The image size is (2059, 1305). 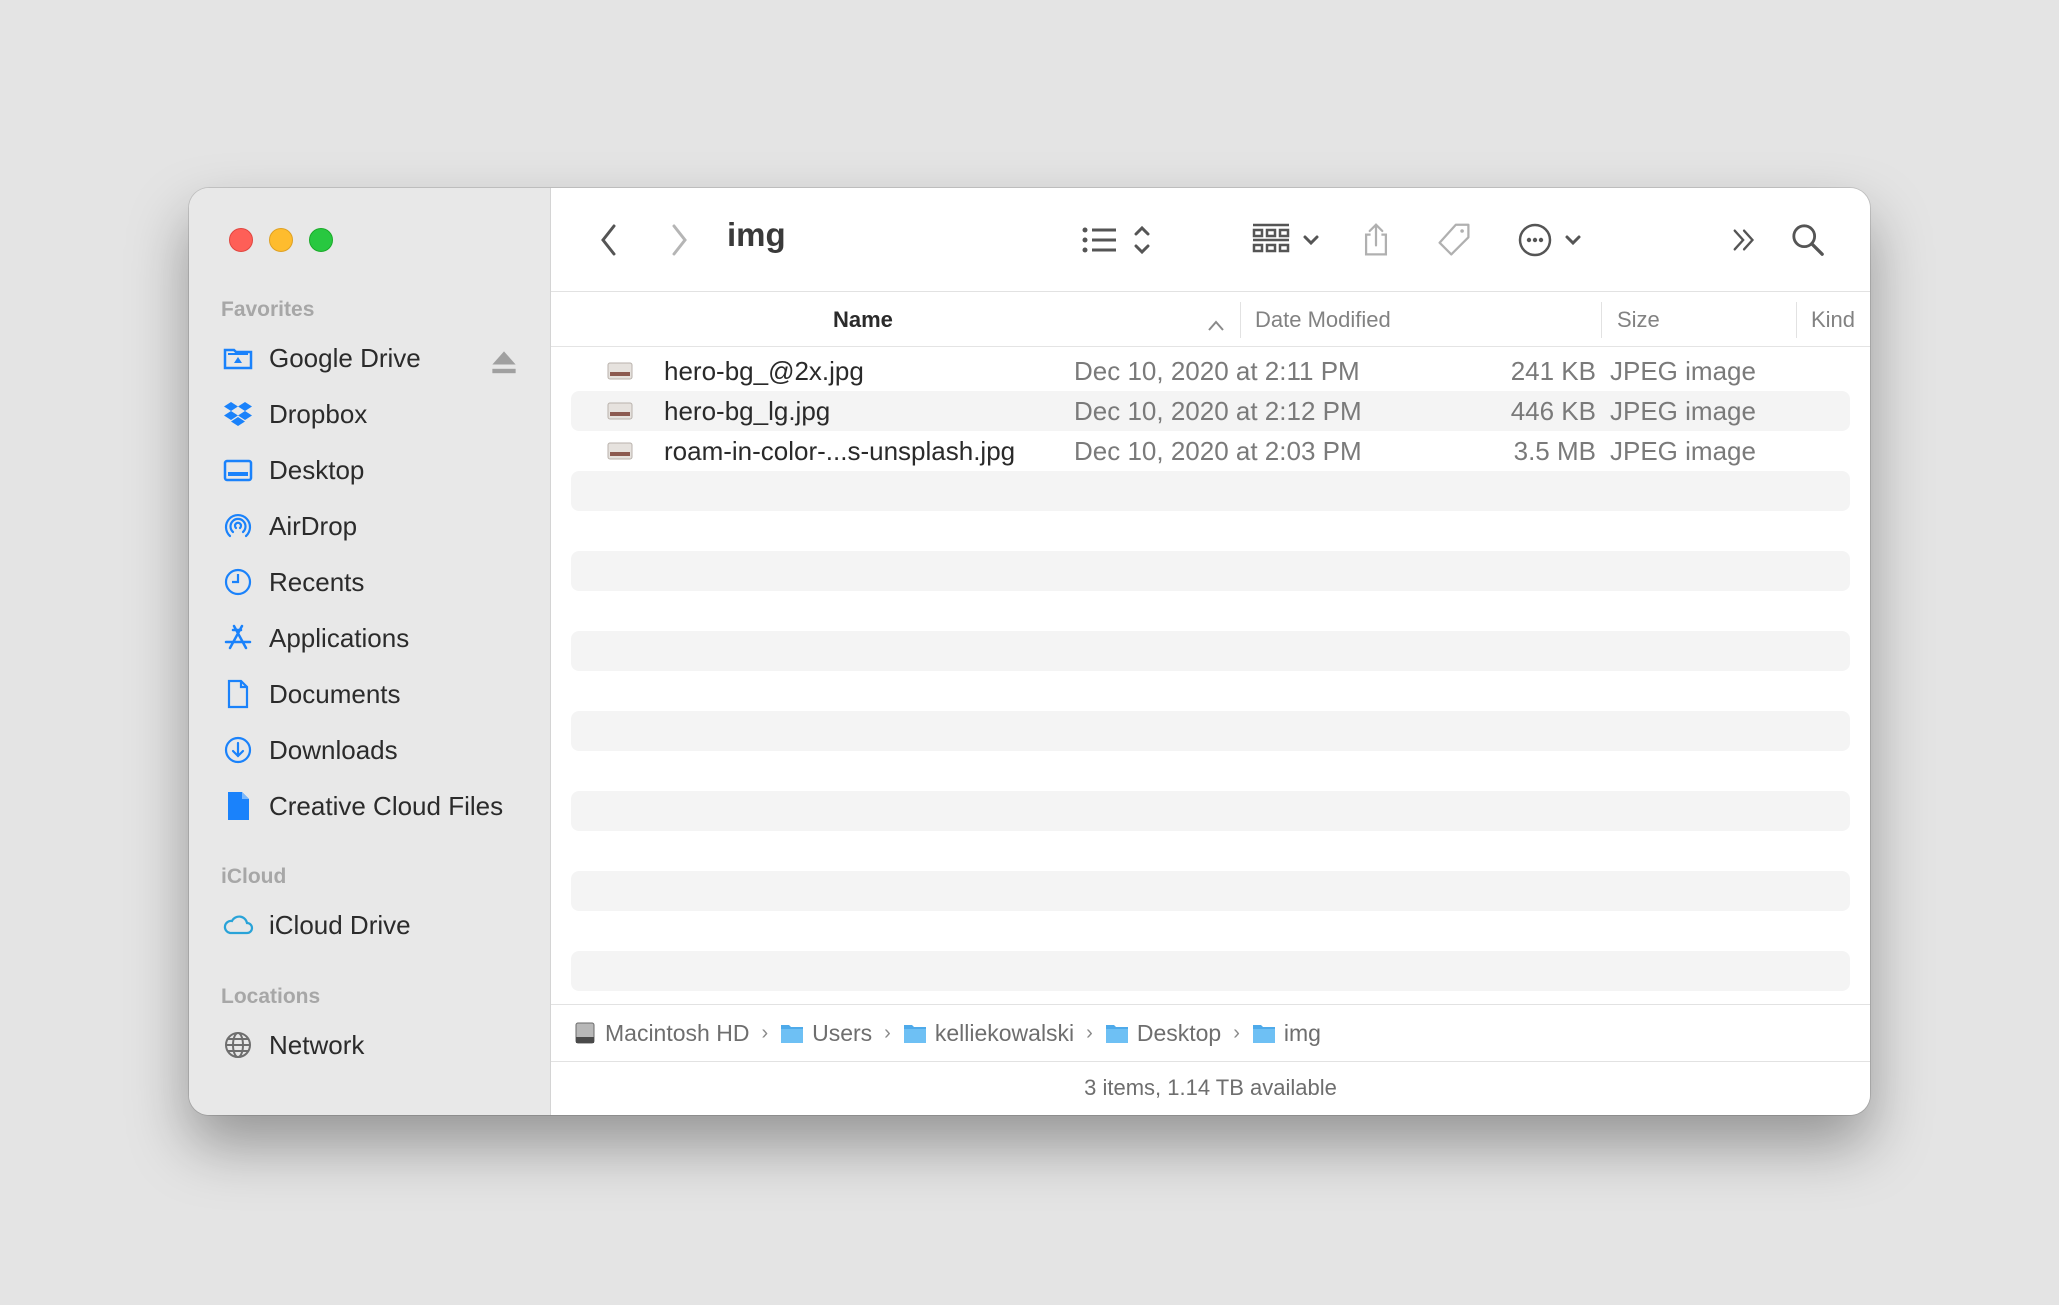 What do you see at coordinates (1004, 1032) in the screenshot?
I see `path-label: kelliekowalski` at bounding box center [1004, 1032].